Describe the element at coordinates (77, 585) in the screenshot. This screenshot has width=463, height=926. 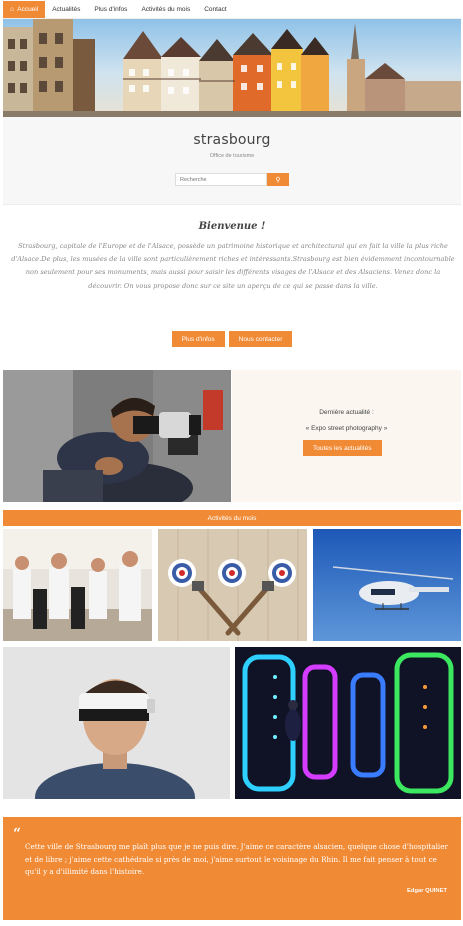
I see `activity-tile-cooking` at that location.